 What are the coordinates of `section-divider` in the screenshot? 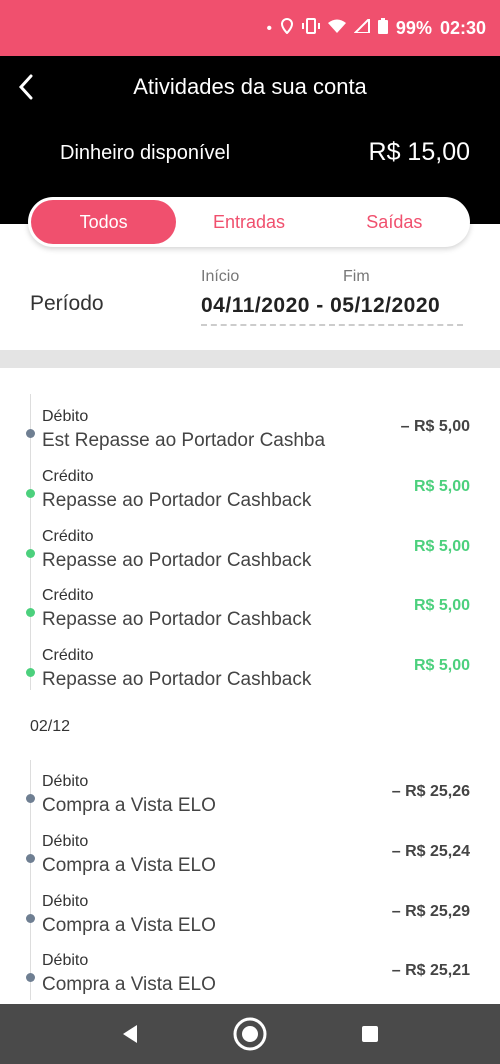 It's located at (250, 359).